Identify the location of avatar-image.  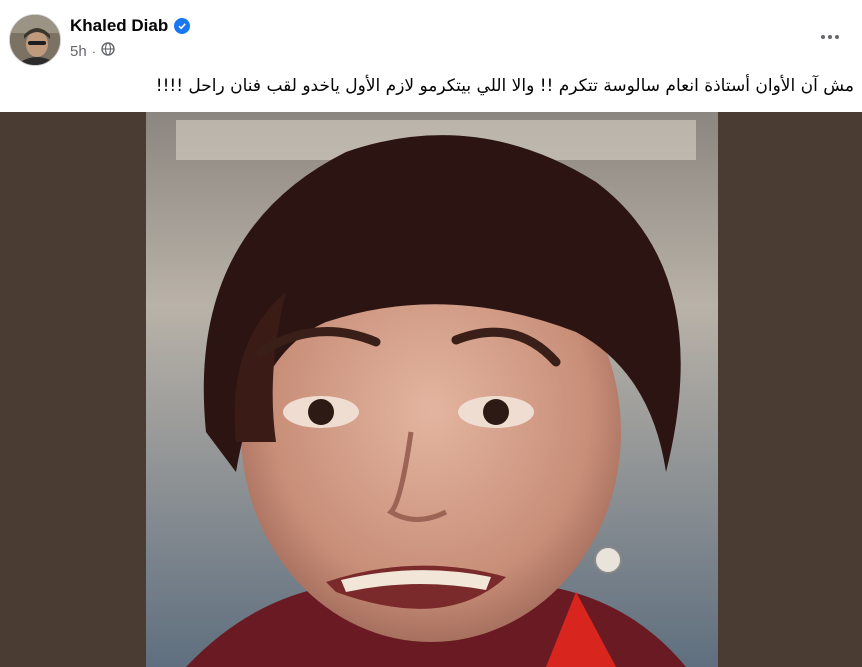
(35, 40).